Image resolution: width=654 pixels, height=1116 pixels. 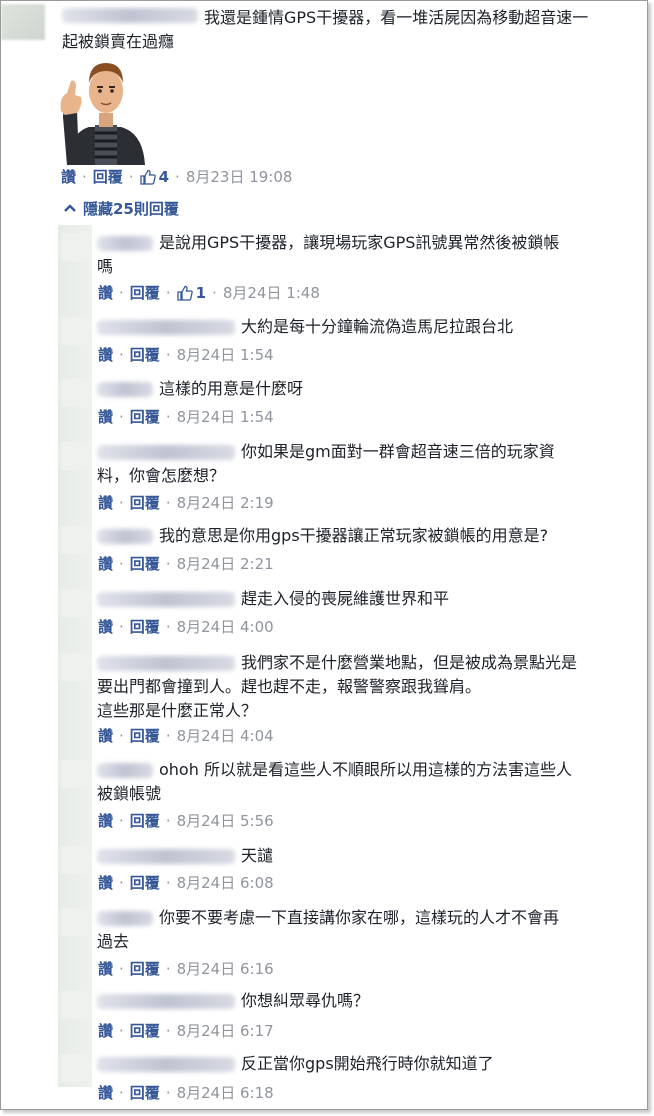 I want to click on reply-actions: 讚 · 回覆 · 8月24日 4:04, so click(x=186, y=736).